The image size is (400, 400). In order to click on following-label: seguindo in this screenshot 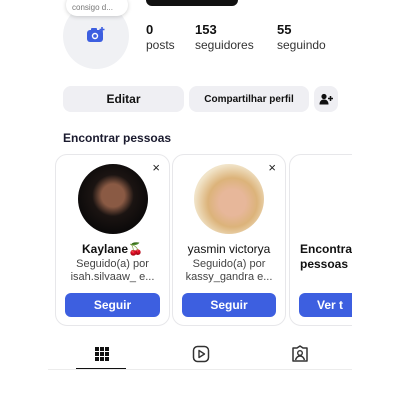, I will do `click(301, 45)`.